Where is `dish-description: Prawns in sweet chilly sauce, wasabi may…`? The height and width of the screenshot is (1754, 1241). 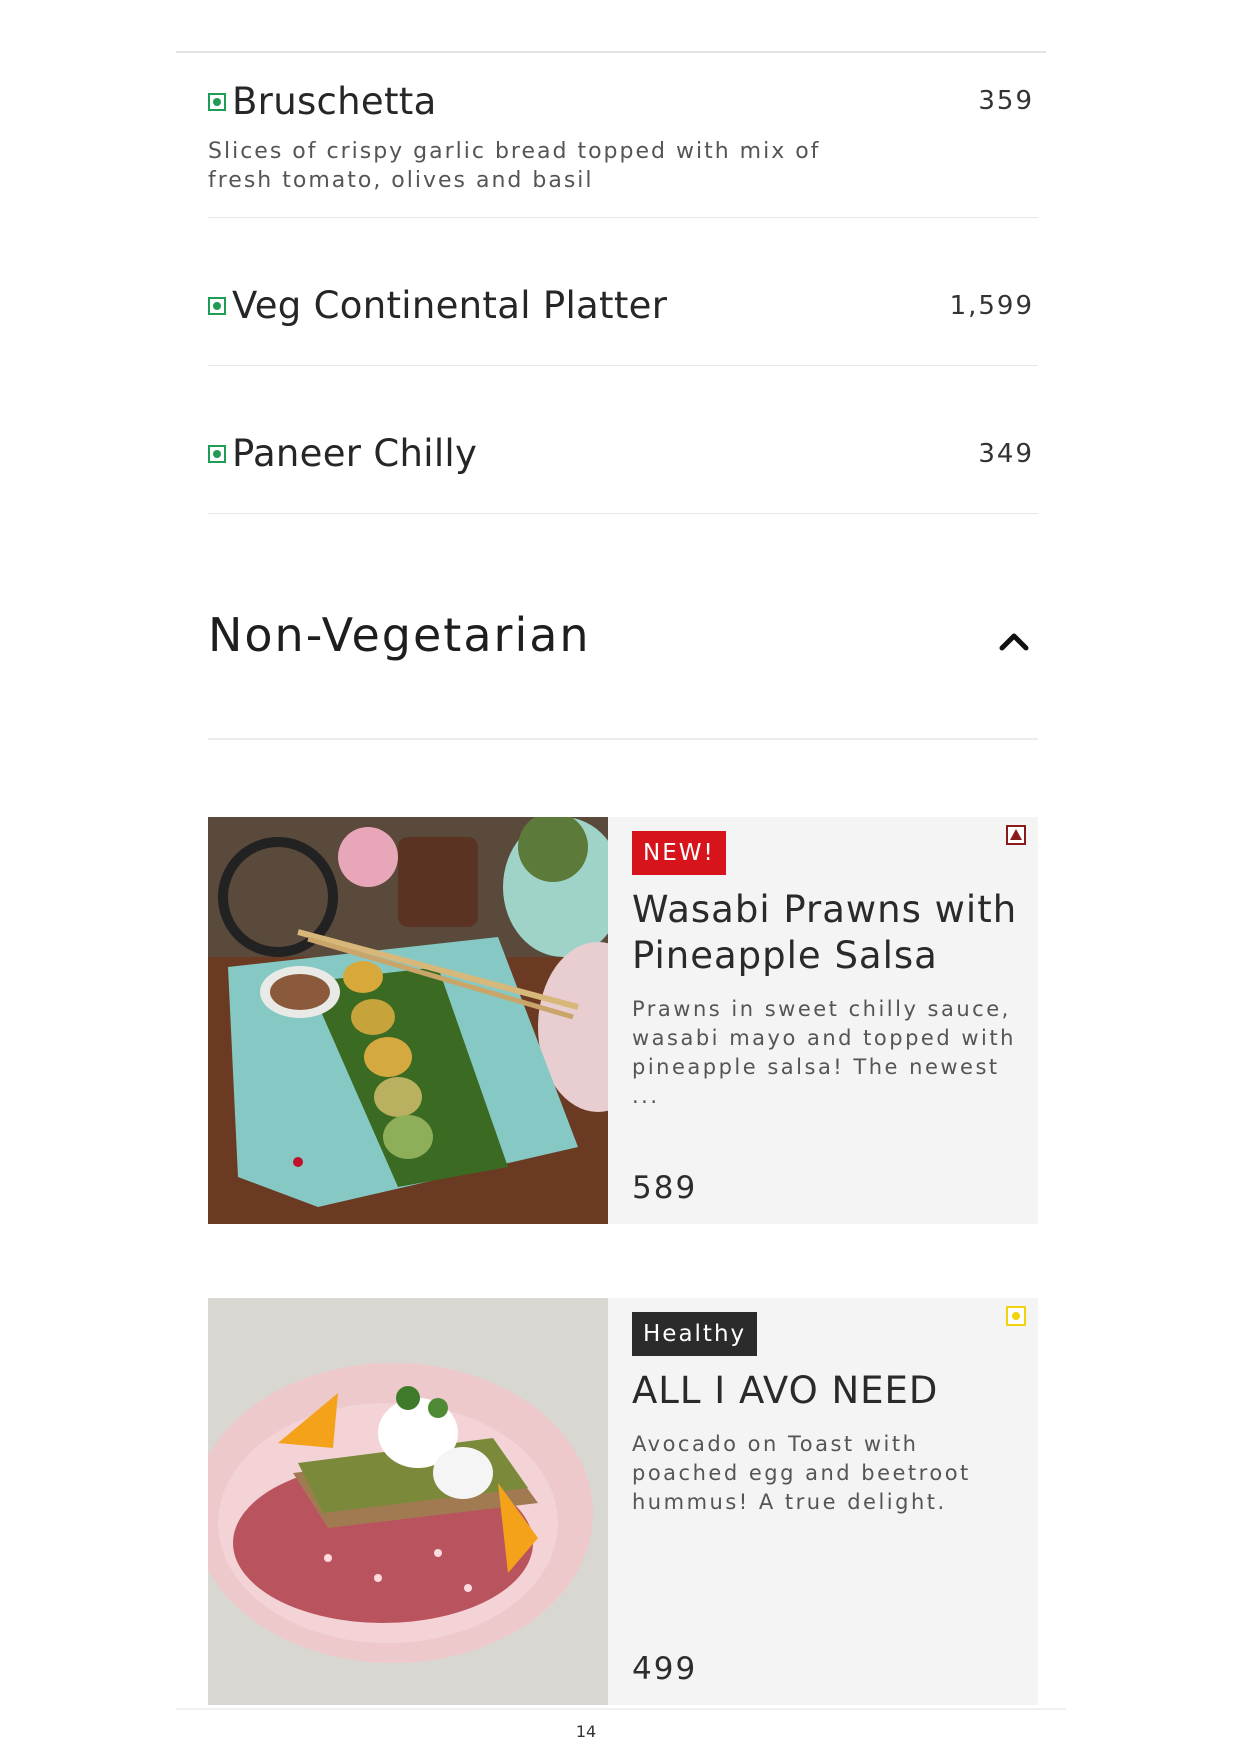 dish-description: Prawns in sweet chilly sauce, wasabi may… is located at coordinates (824, 1052).